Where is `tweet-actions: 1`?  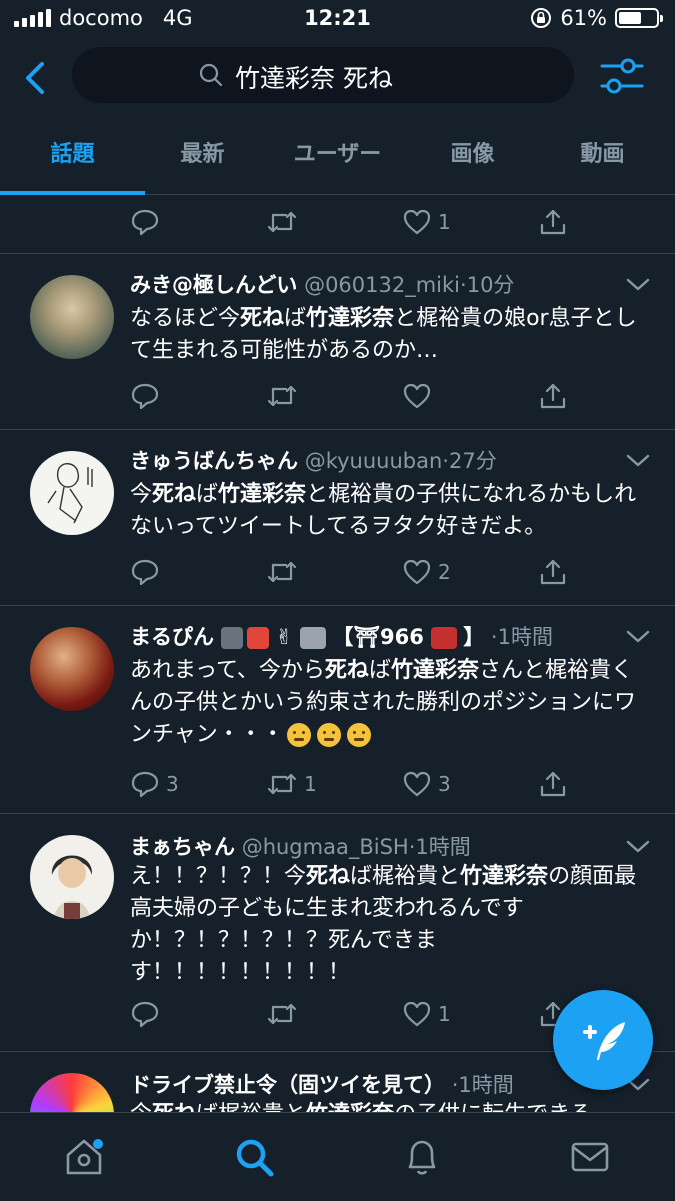
tweet-actions: 1 is located at coordinates (355, 222).